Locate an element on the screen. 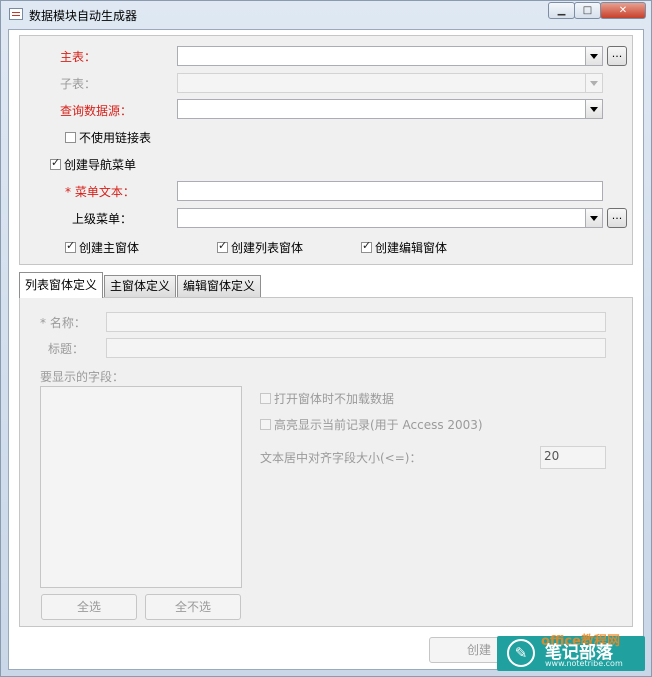 This screenshot has width=652, height=677. center-align-size-input: 20 is located at coordinates (573, 457).